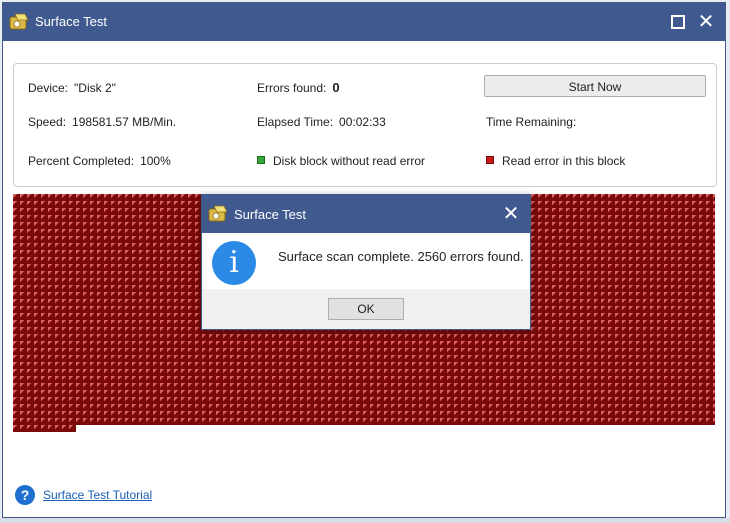 Image resolution: width=730 pixels, height=523 pixels. What do you see at coordinates (362, 122) in the screenshot?
I see `elapsed-value: 00:02:33` at bounding box center [362, 122].